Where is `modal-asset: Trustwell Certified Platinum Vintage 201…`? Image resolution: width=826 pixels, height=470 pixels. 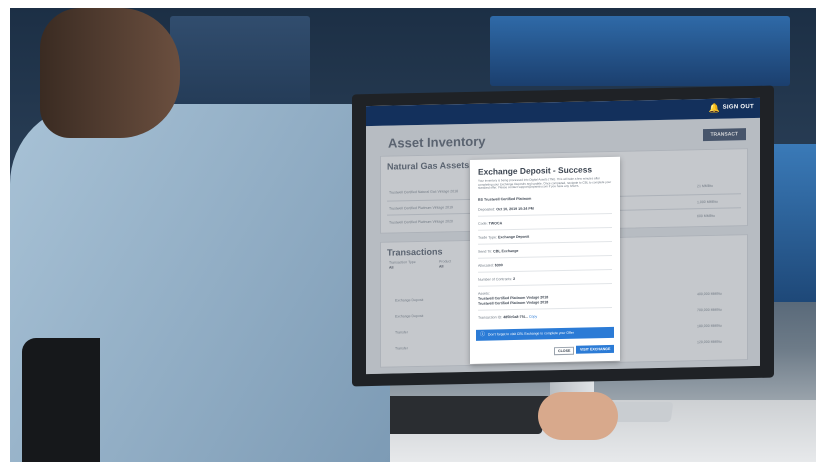
modal-asset: Trustwell Certified Platinum Vintage 201… is located at coordinates (513, 303).